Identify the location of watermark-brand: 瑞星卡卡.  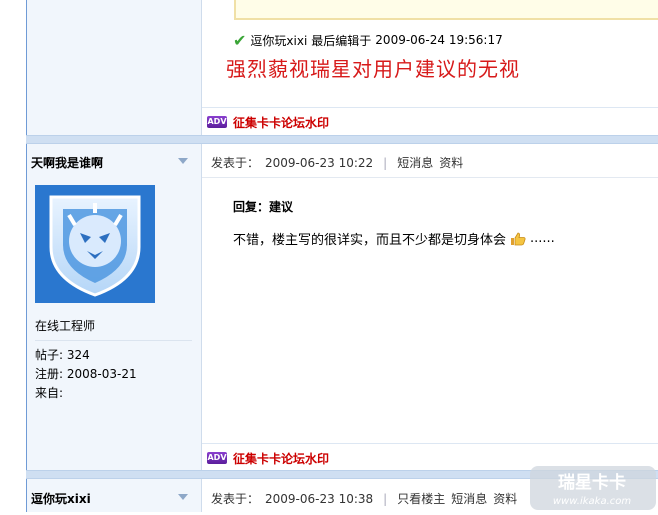
(592, 482).